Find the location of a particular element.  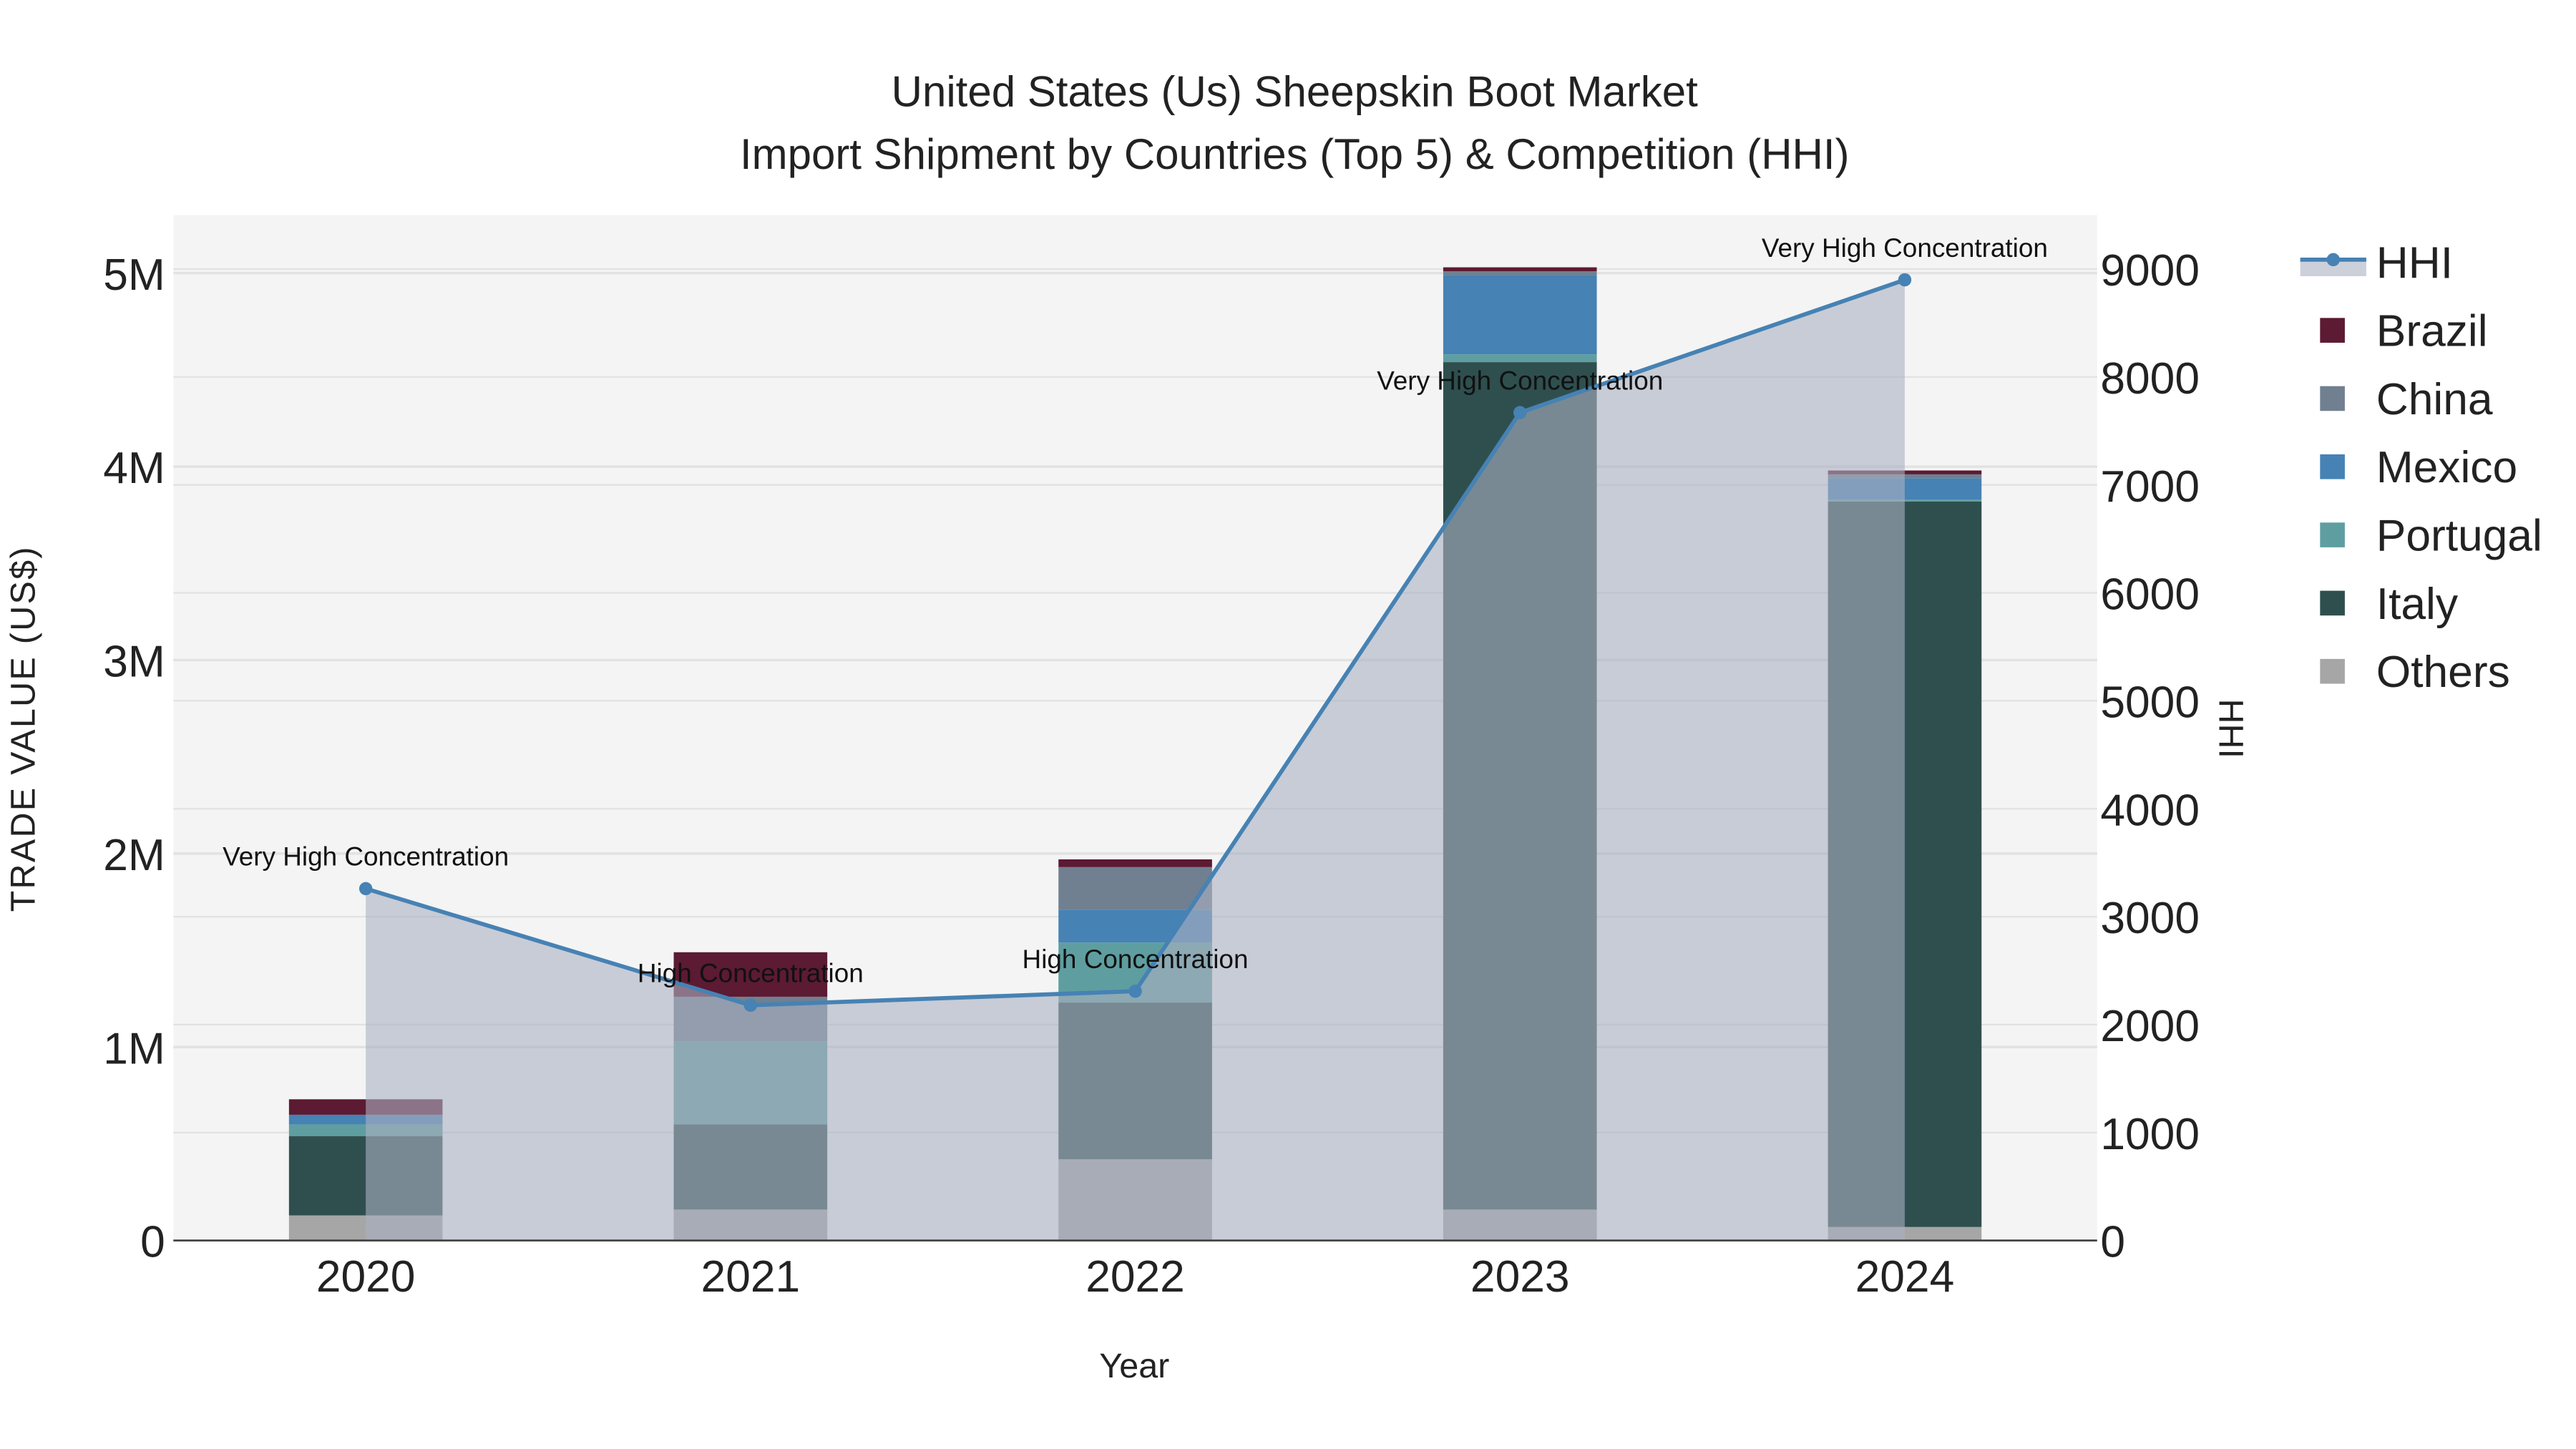

x-tick-label: 2022 is located at coordinates (1135, 1277).